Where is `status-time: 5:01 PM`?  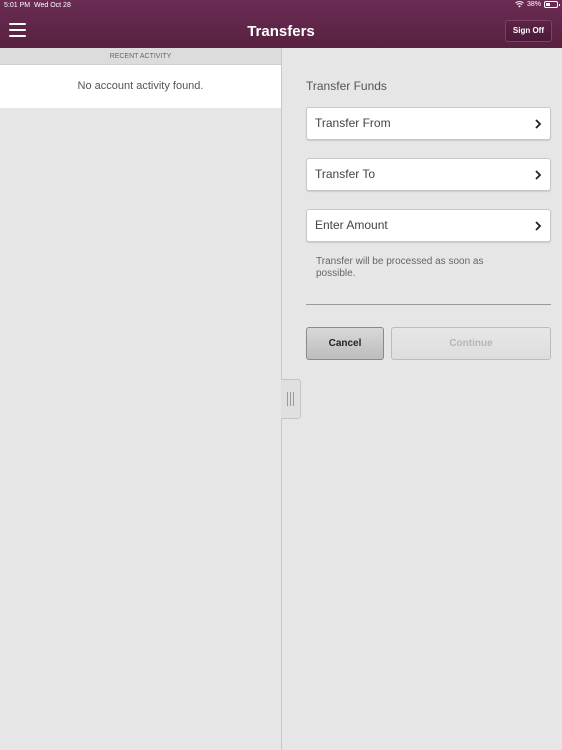 status-time: 5:01 PM is located at coordinates (17, 5).